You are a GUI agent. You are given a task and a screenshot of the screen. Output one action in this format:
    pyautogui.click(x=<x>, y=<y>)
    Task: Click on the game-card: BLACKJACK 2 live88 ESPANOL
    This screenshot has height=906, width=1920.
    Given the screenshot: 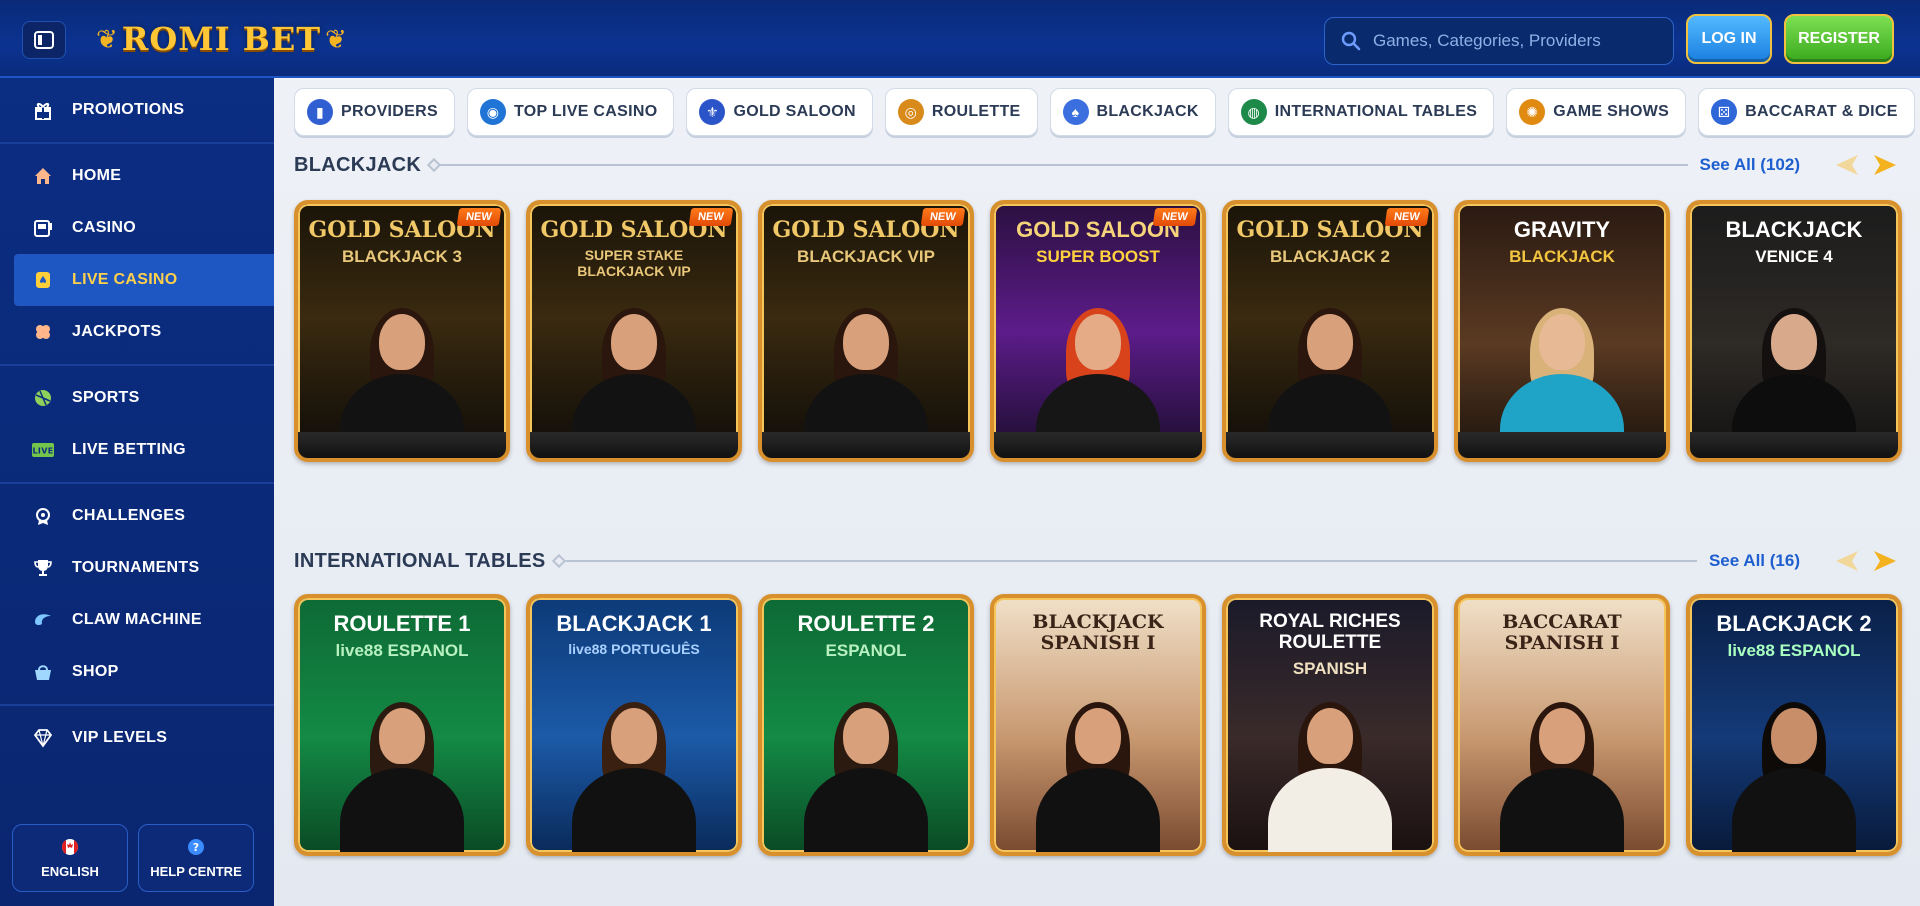 What is the action you would take?
    pyautogui.click(x=1794, y=725)
    